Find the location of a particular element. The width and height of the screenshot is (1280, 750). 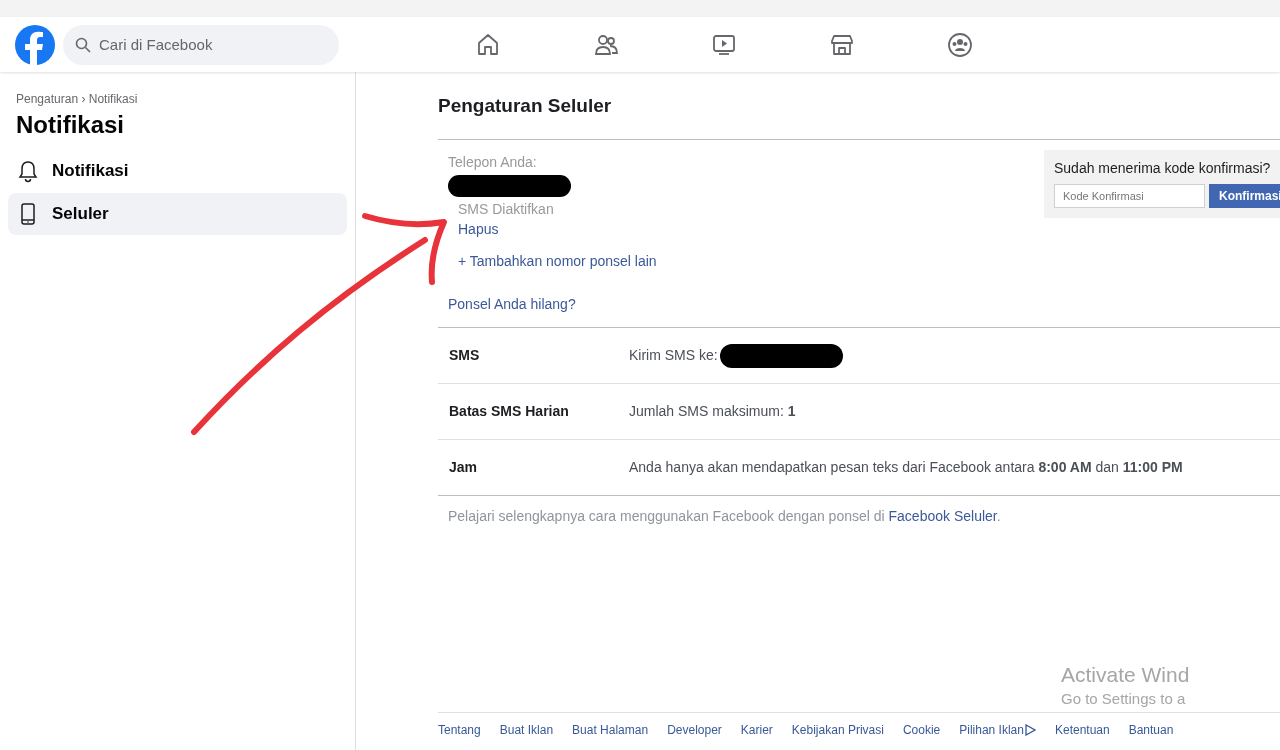

code-field: Kode Konfirmasi is located at coordinates (1129, 196).